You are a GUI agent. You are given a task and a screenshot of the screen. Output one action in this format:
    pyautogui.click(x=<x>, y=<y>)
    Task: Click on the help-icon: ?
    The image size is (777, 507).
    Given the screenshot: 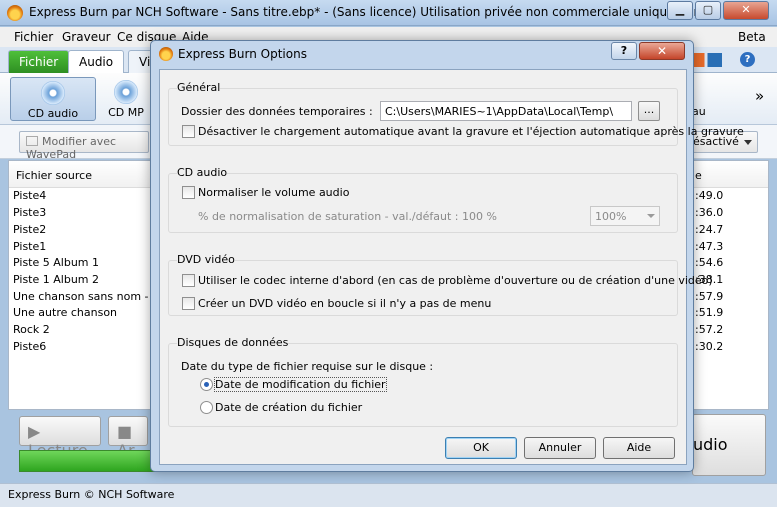 What is the action you would take?
    pyautogui.click(x=747, y=59)
    